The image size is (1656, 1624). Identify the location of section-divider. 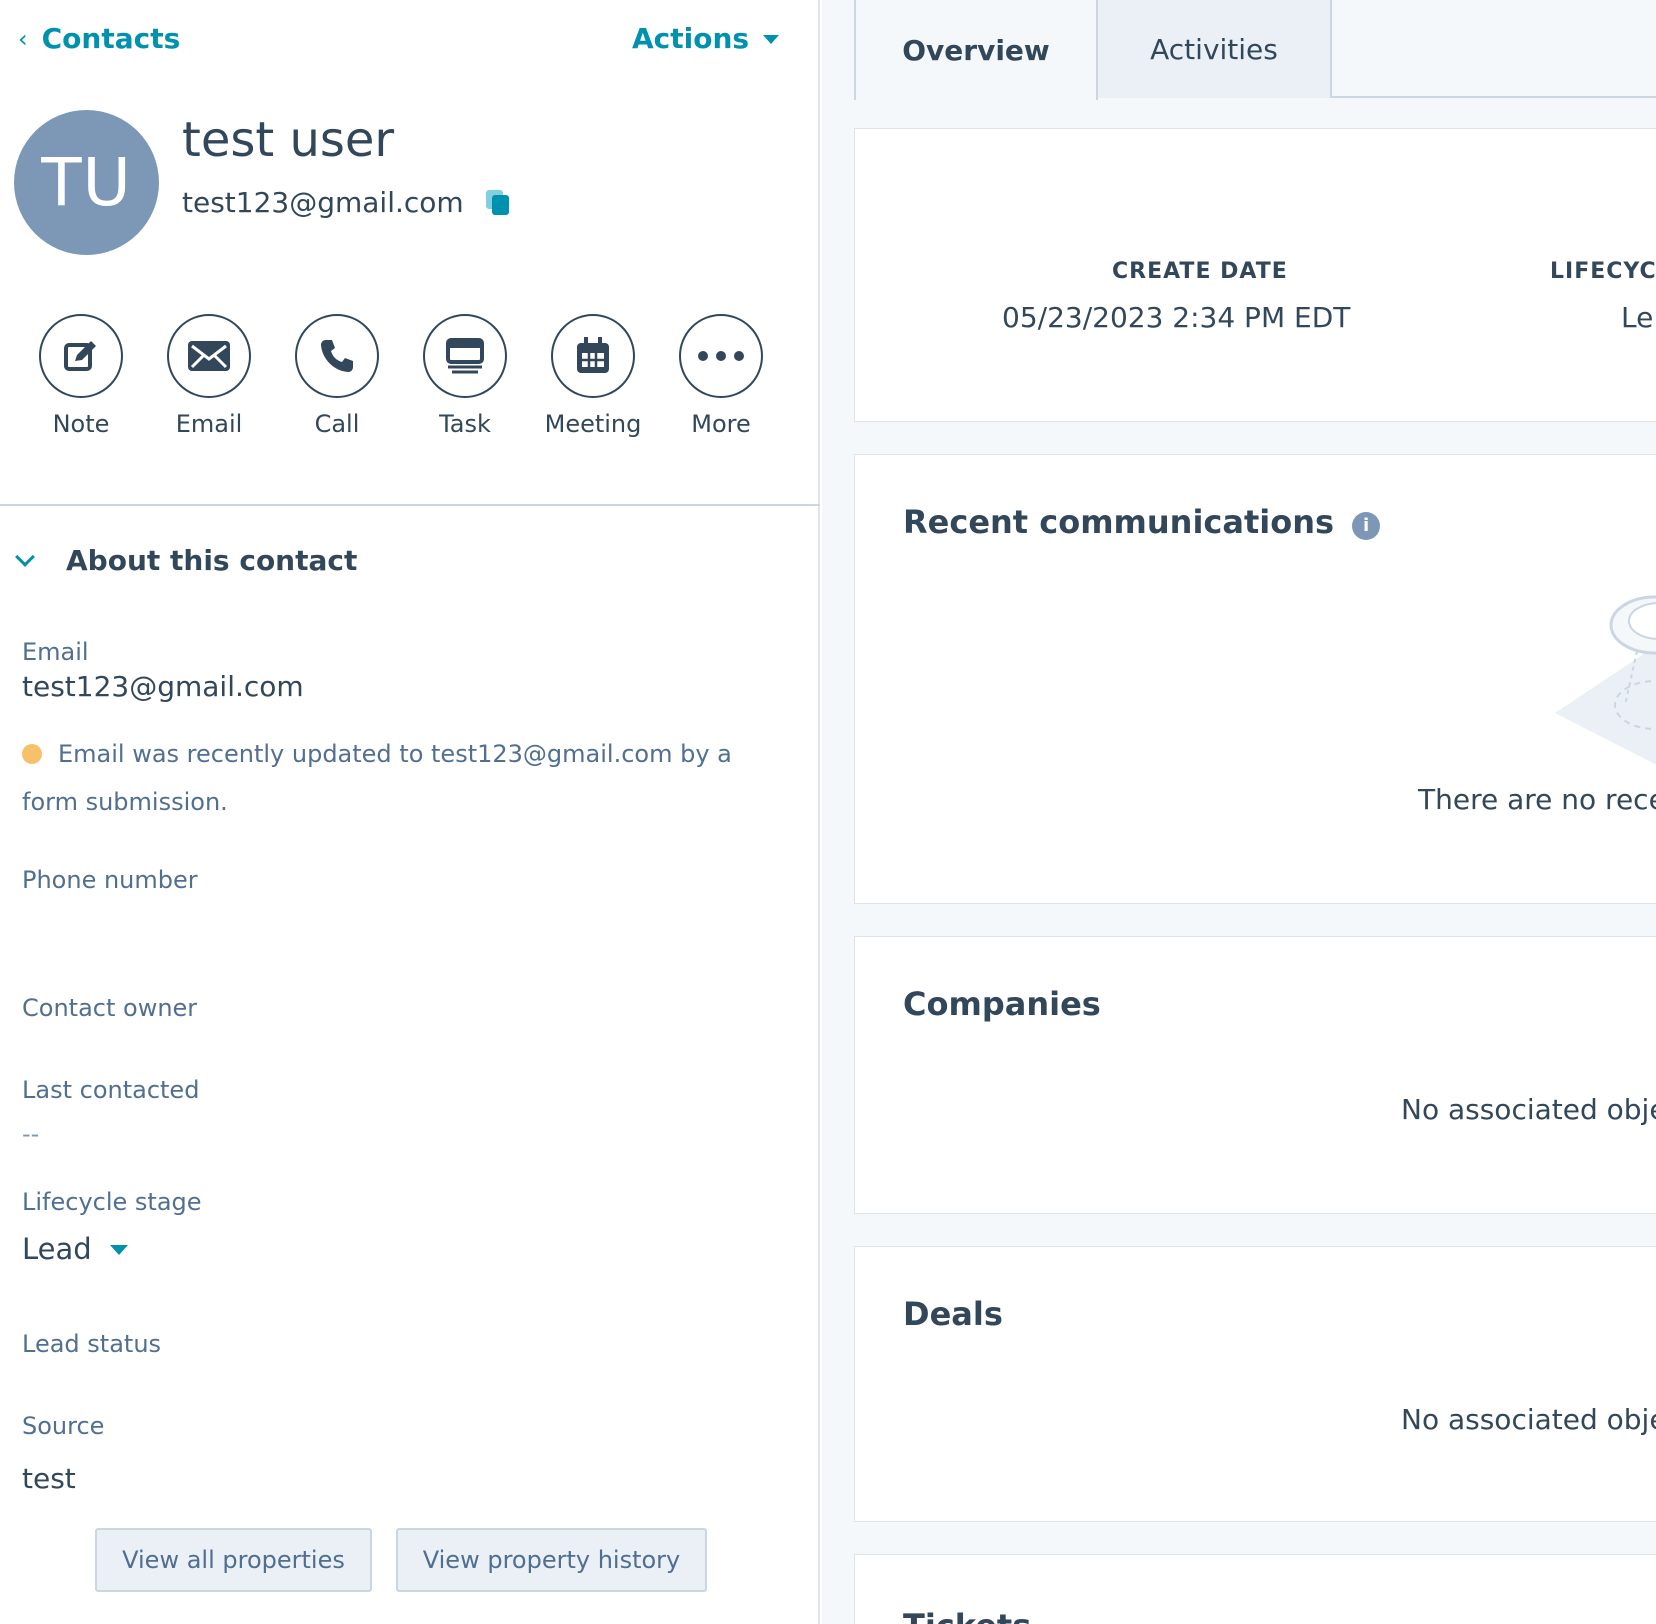
(410, 505).